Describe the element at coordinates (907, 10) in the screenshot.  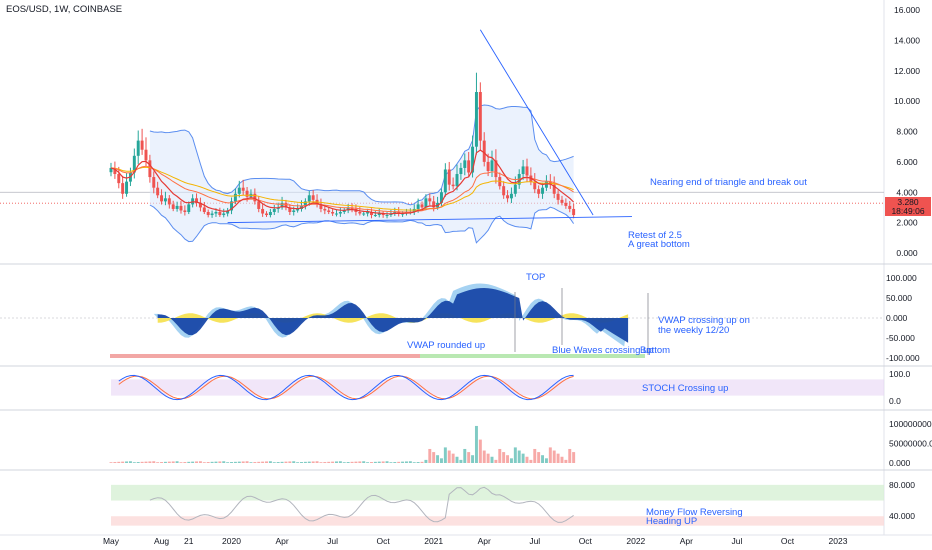
I see `price-tick-label: 16.000` at that location.